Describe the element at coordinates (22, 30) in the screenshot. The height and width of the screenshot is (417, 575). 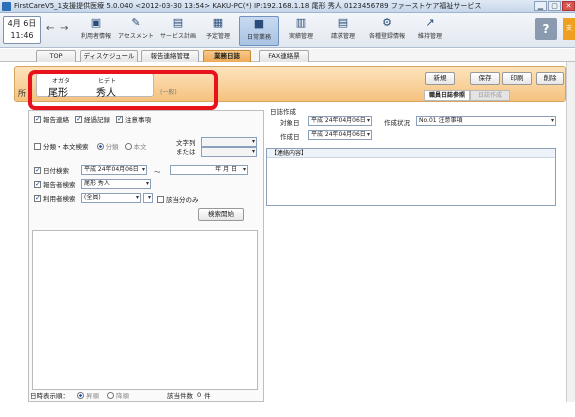
I see `clock-display: 4月 6日 11:46` at that location.